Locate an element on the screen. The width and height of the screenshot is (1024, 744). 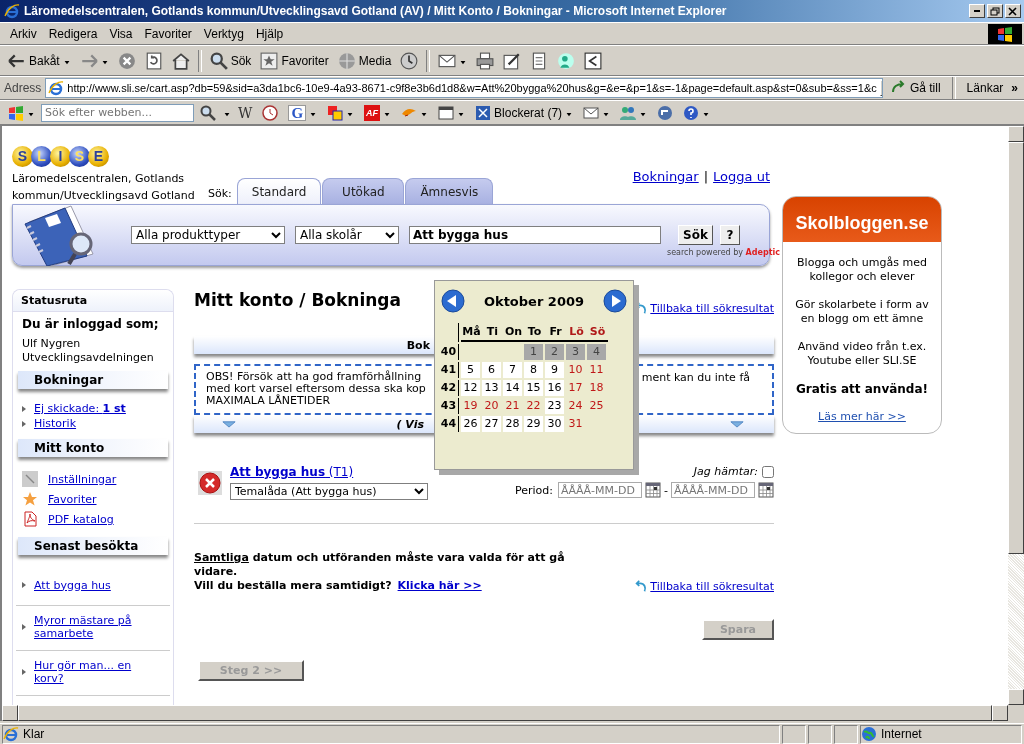
header-link: Bokningar is located at coordinates (665, 176).